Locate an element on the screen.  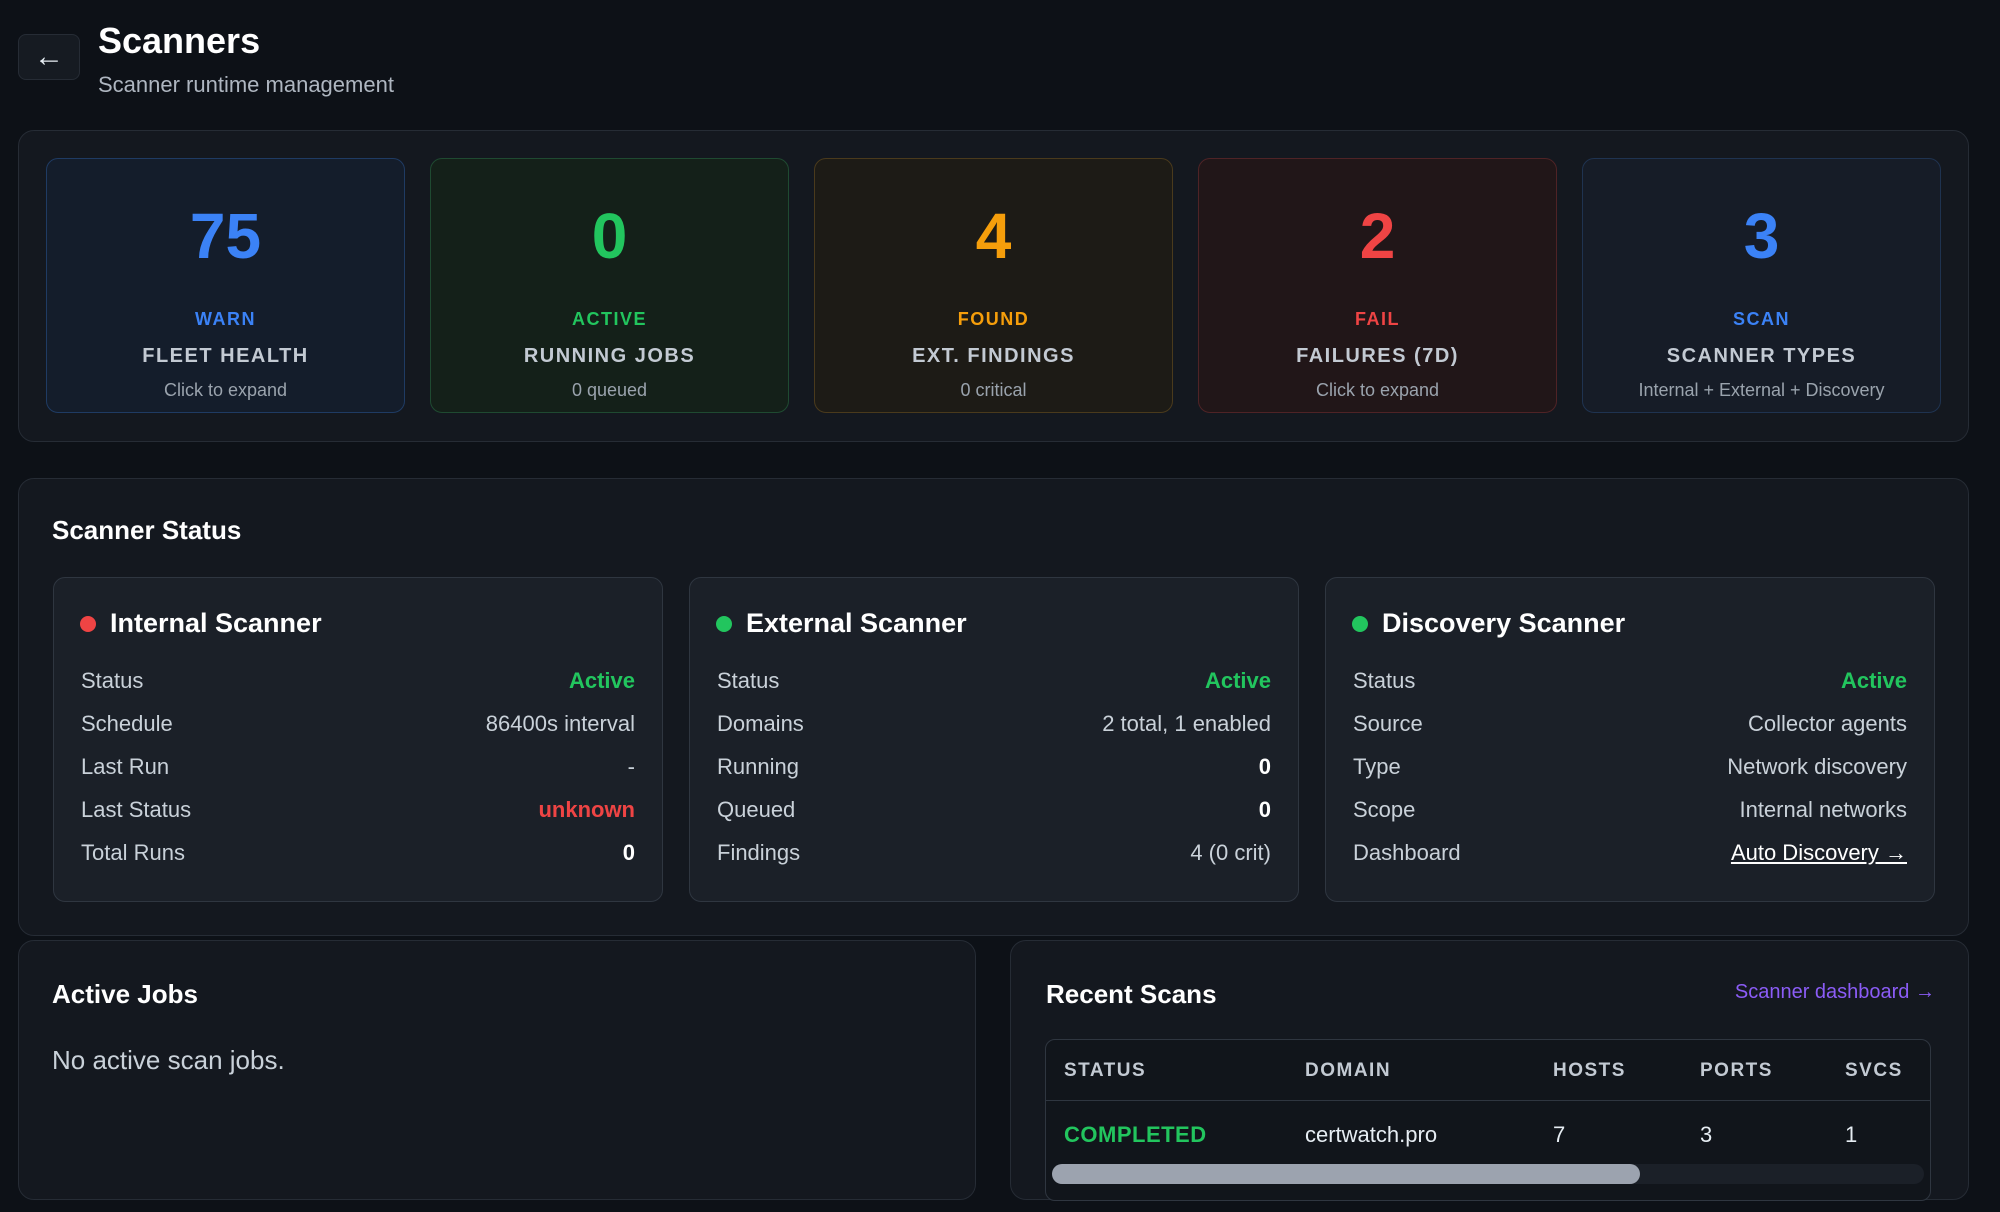
stat-tag: ACTIVE is located at coordinates (609, 319).